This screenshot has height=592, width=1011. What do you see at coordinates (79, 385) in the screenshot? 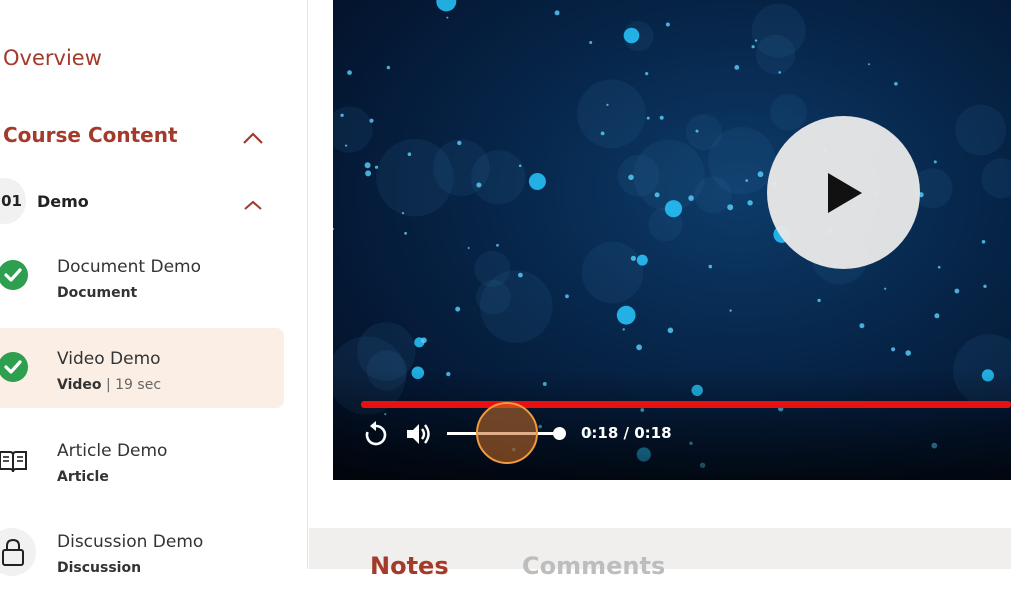
I see `lesson-type: Video` at bounding box center [79, 385].